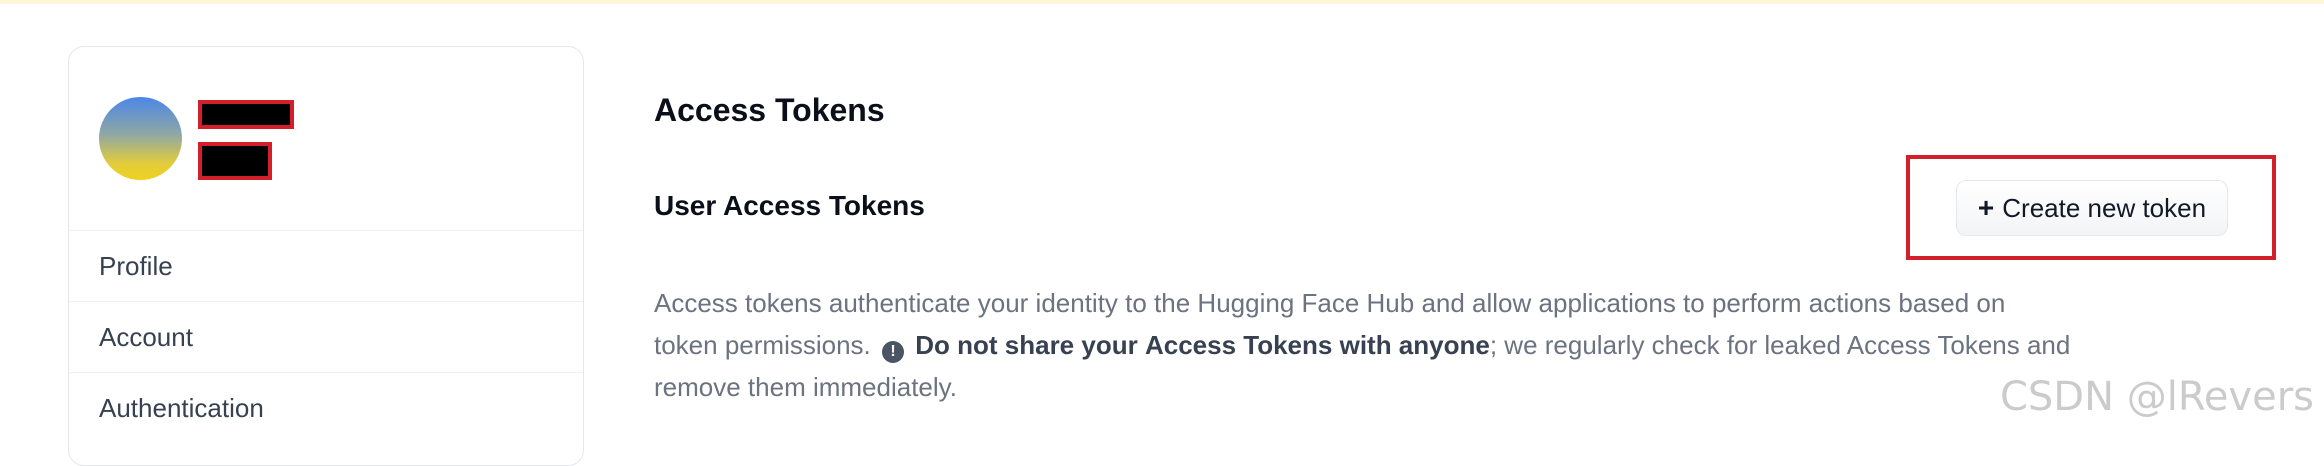 The height and width of the screenshot is (466, 2324). Describe the element at coordinates (789, 205) in the screenshot. I see `section-title: User Access Tokens` at that location.